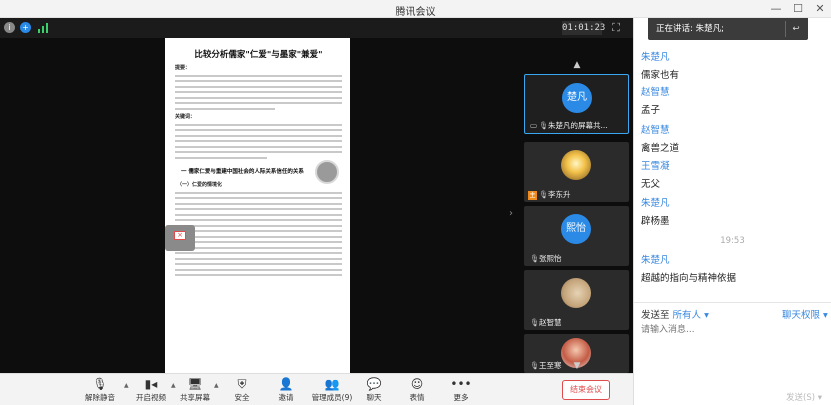 This screenshot has height=405, width=831. Describe the element at coordinates (798, 9) in the screenshot. I see `maximize-icon: ☐` at that location.